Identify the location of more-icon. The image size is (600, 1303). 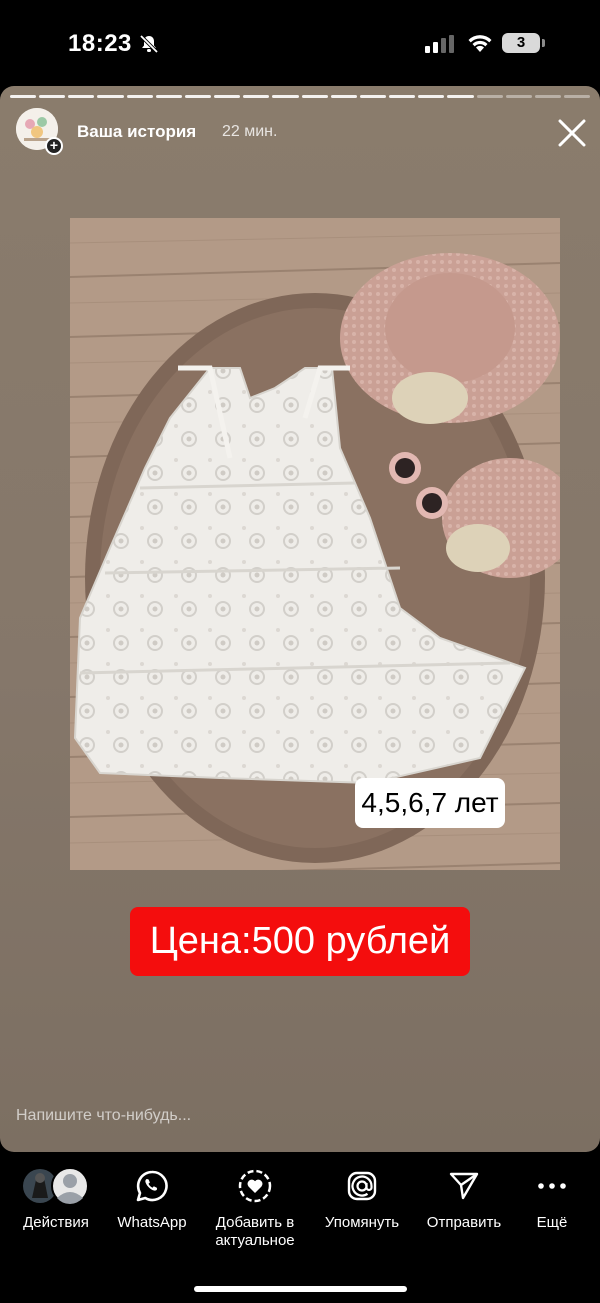
(552, 1186).